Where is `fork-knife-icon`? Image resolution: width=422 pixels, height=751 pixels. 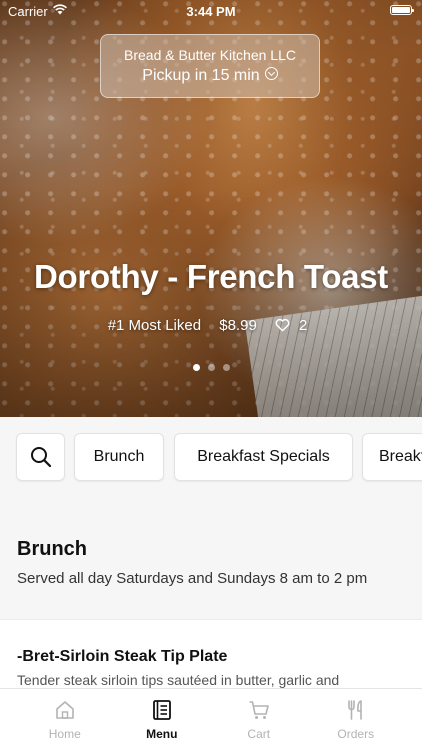
fork-knife-icon is located at coordinates (355, 710).